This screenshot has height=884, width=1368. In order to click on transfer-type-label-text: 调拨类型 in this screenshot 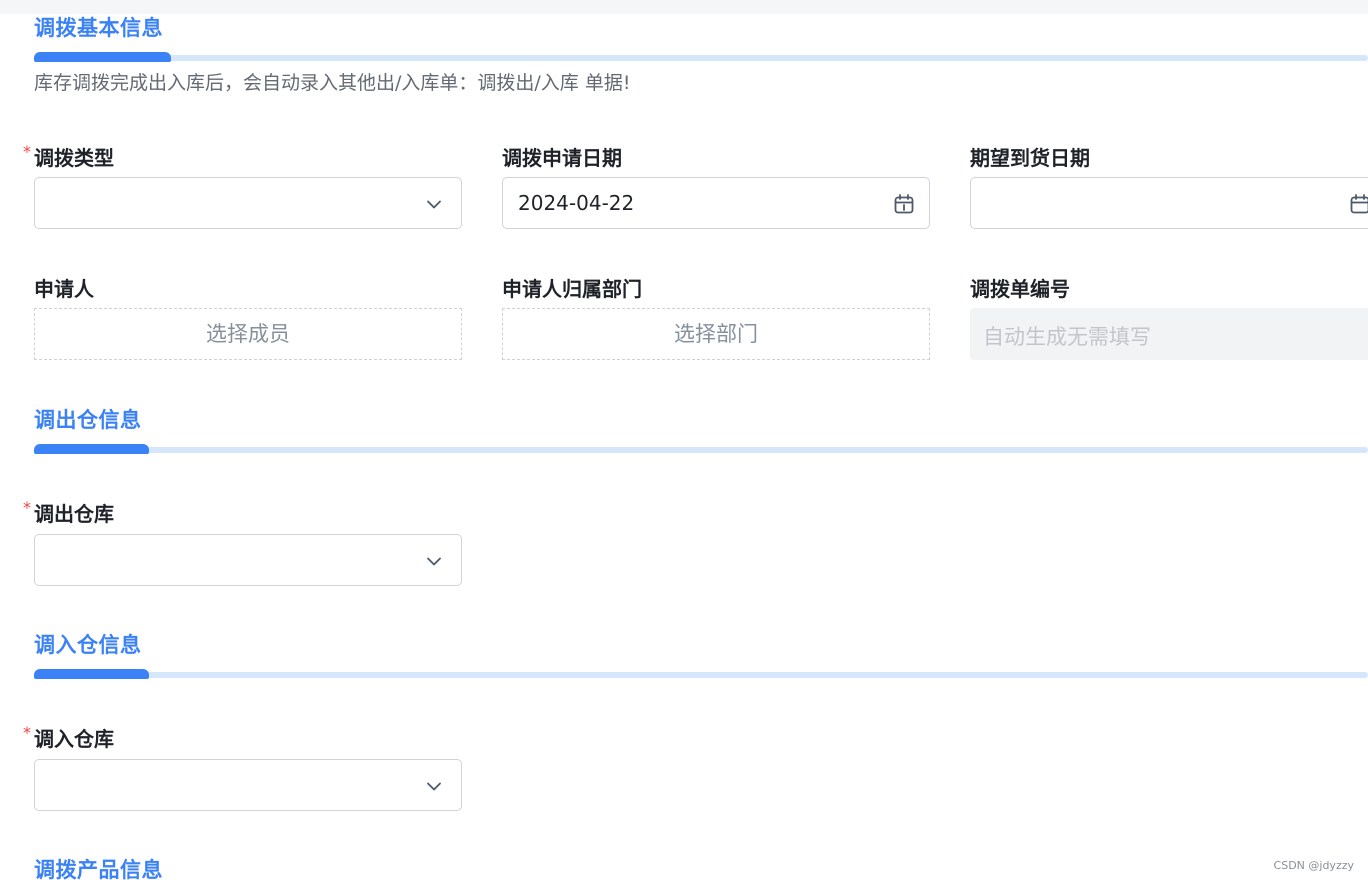, I will do `click(74, 158)`.